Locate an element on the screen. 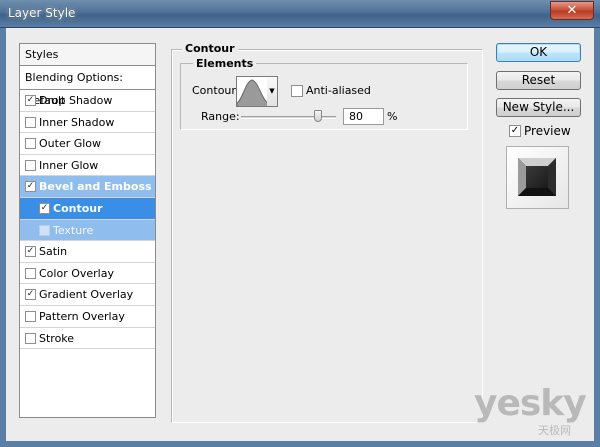 The image size is (600, 447). style-item-texture: Texture is located at coordinates (87, 230).